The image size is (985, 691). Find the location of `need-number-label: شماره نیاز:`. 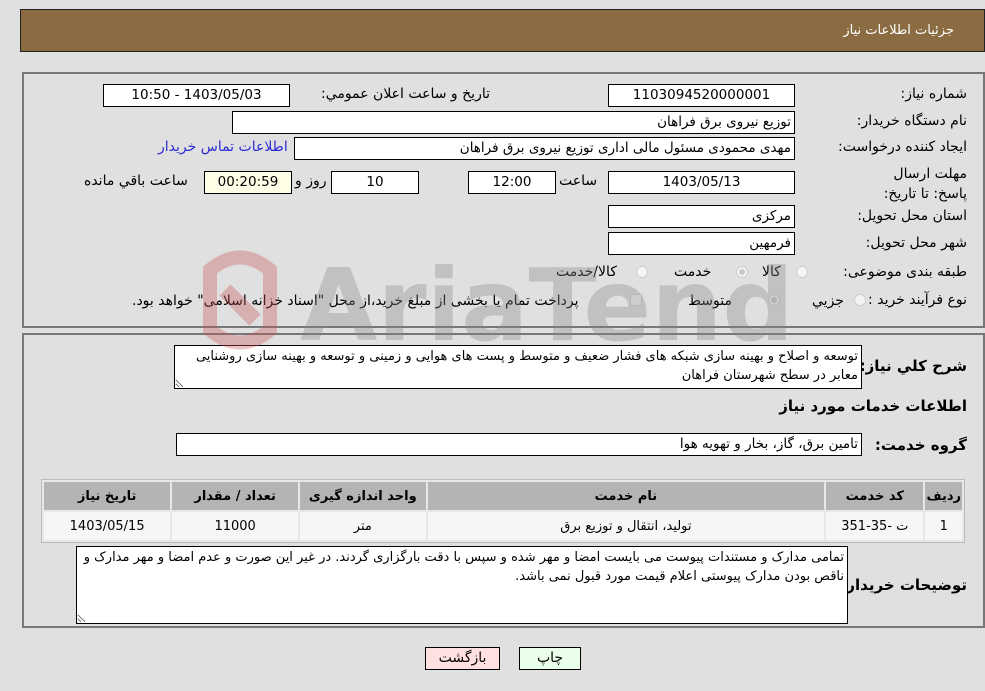

need-number-label: شماره نیاز: is located at coordinates (934, 94).